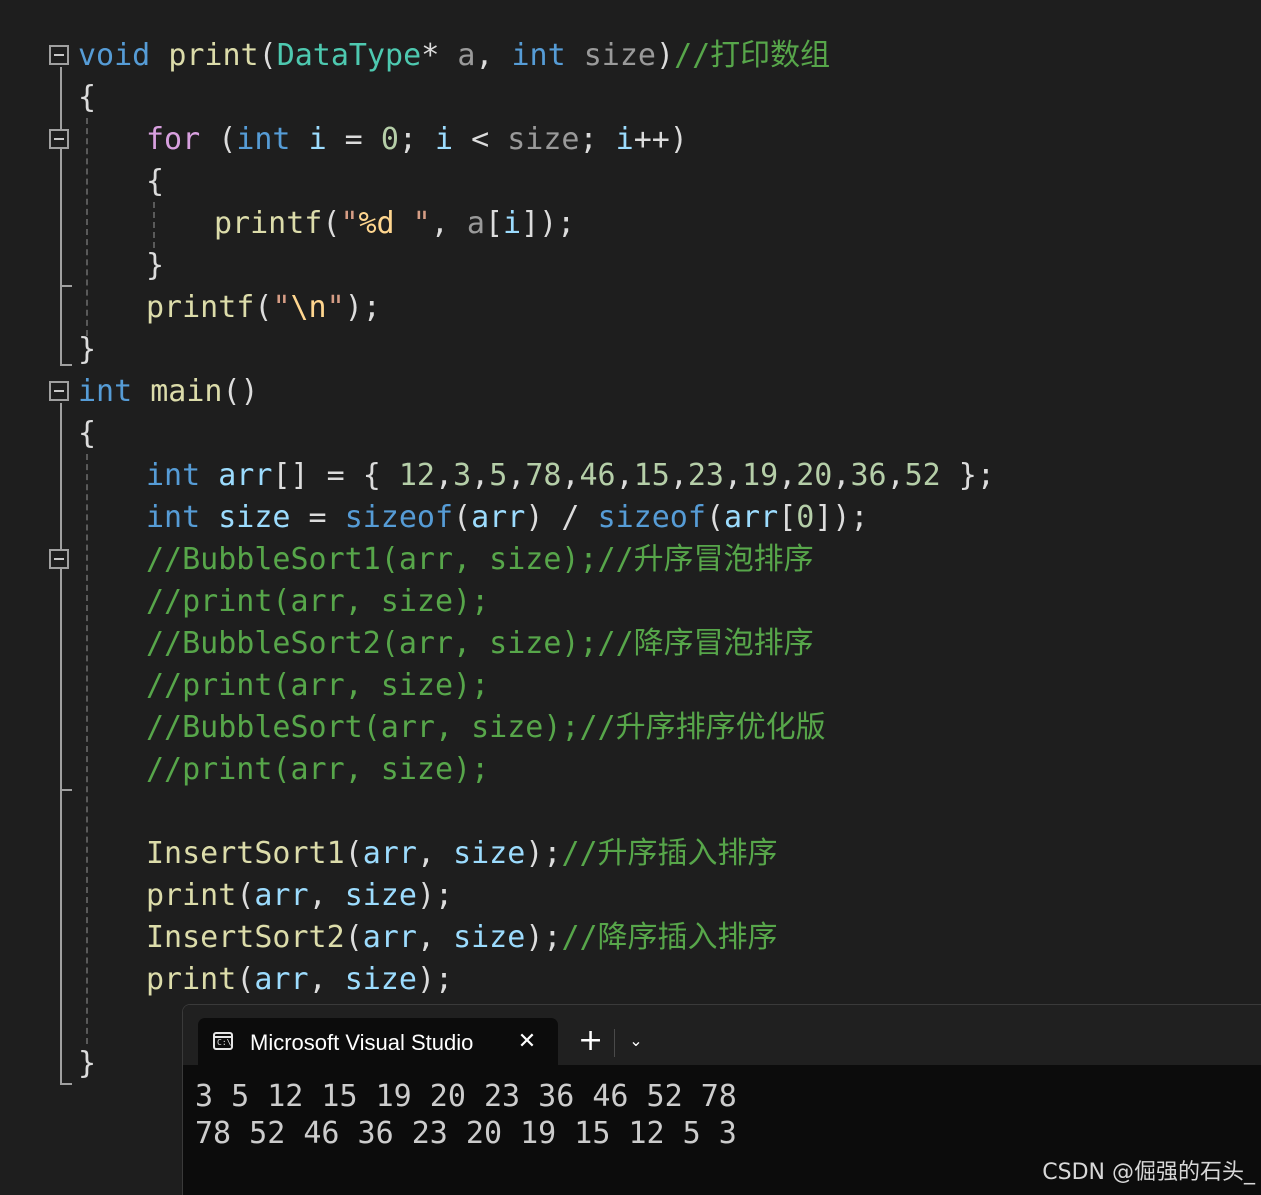 The width and height of the screenshot is (1261, 1195). What do you see at coordinates (417, 140) in the screenshot?
I see `code-line: for (int i = 0; i < size; i++)` at bounding box center [417, 140].